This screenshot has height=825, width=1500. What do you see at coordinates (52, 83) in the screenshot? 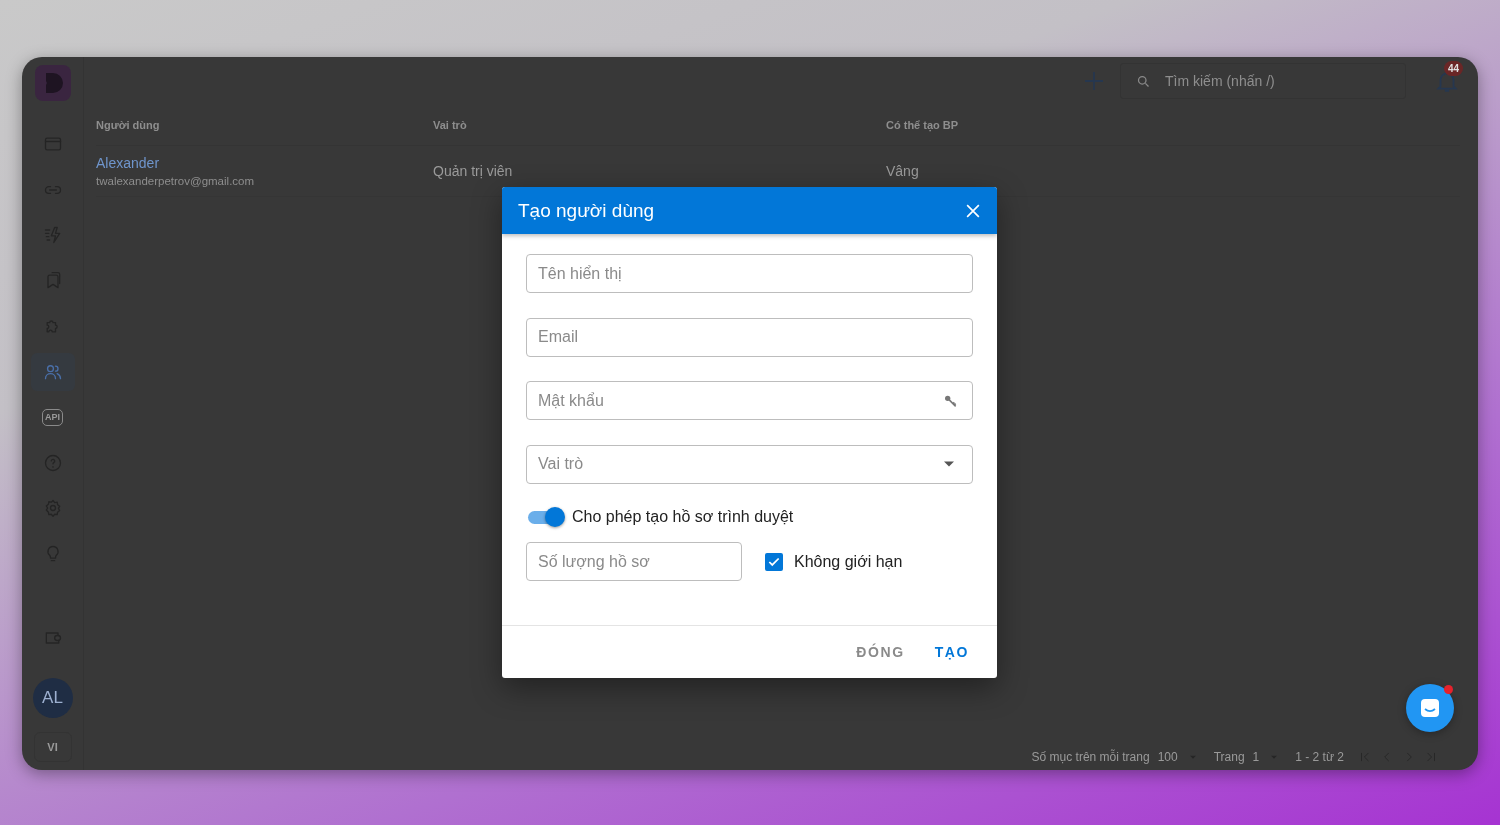
I see `app-logo` at bounding box center [52, 83].